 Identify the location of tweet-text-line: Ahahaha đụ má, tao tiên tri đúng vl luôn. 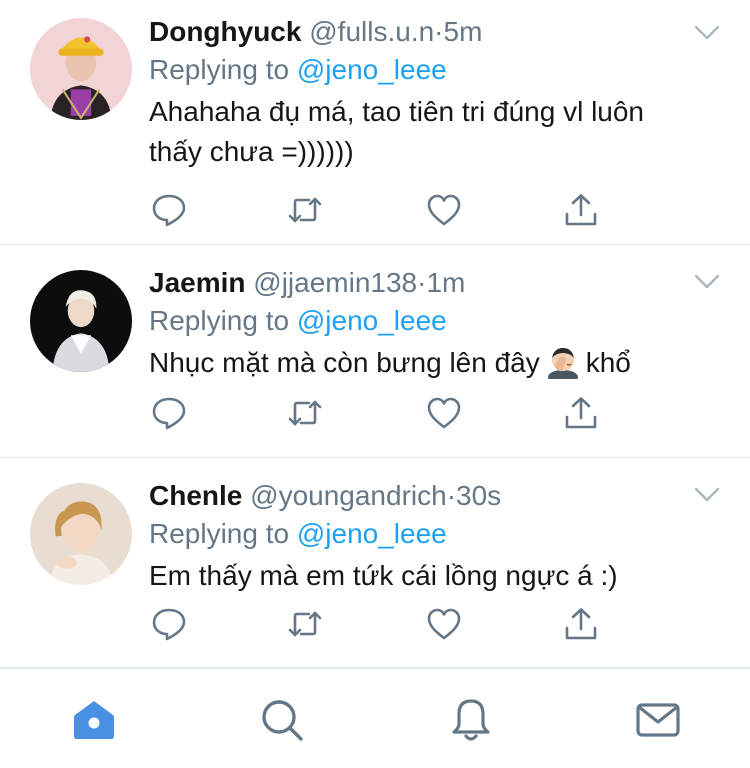
(397, 111).